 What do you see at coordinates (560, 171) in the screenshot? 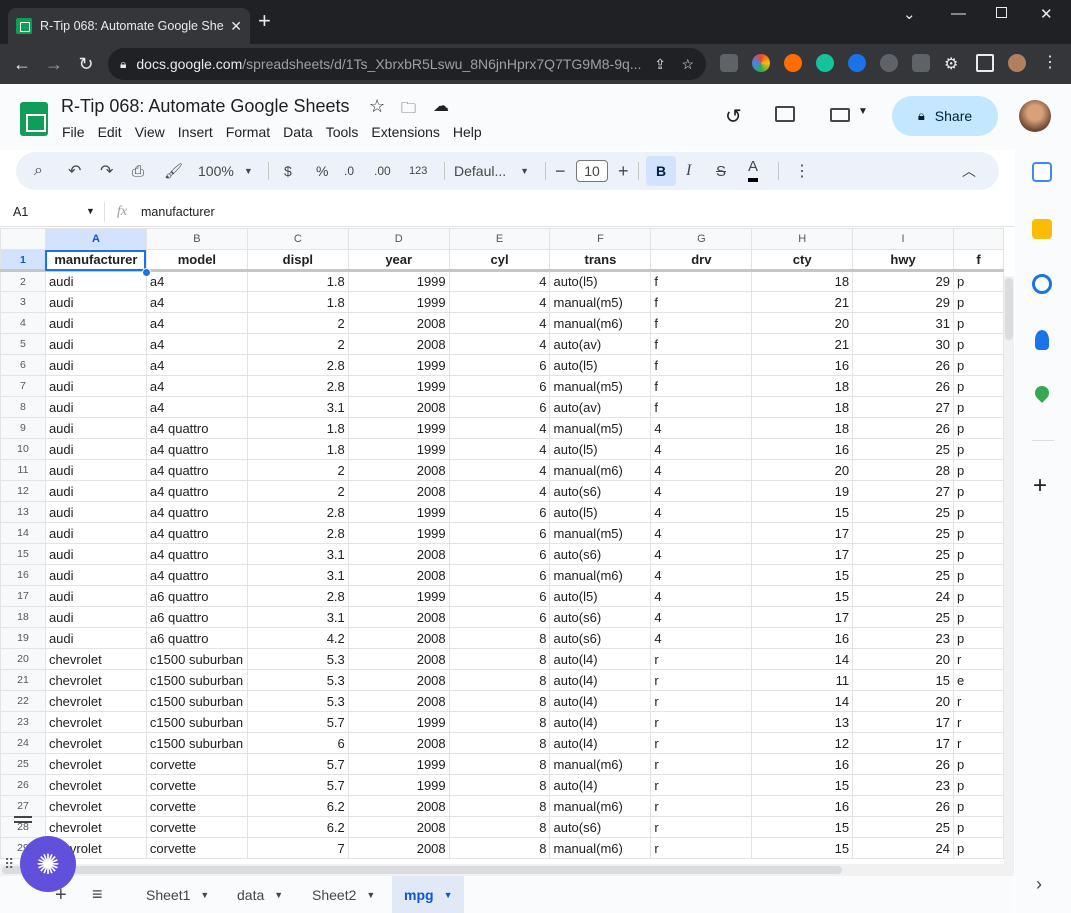
I see `decrease-font-size-button: −` at bounding box center [560, 171].